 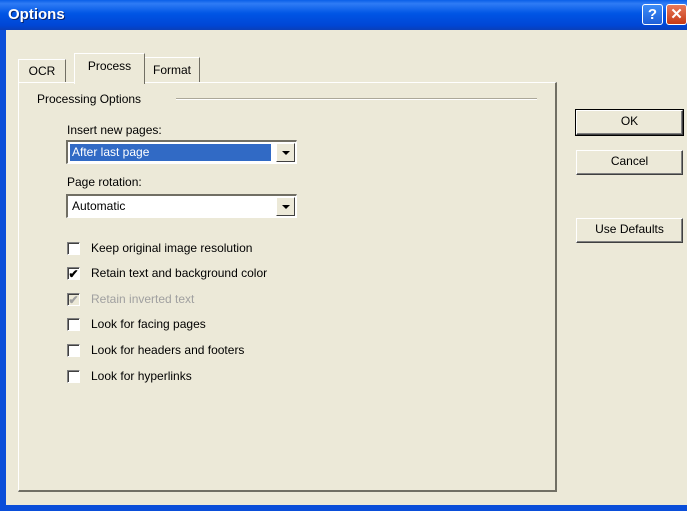 What do you see at coordinates (42, 70) in the screenshot?
I see `tab-ocr: OCR` at bounding box center [42, 70].